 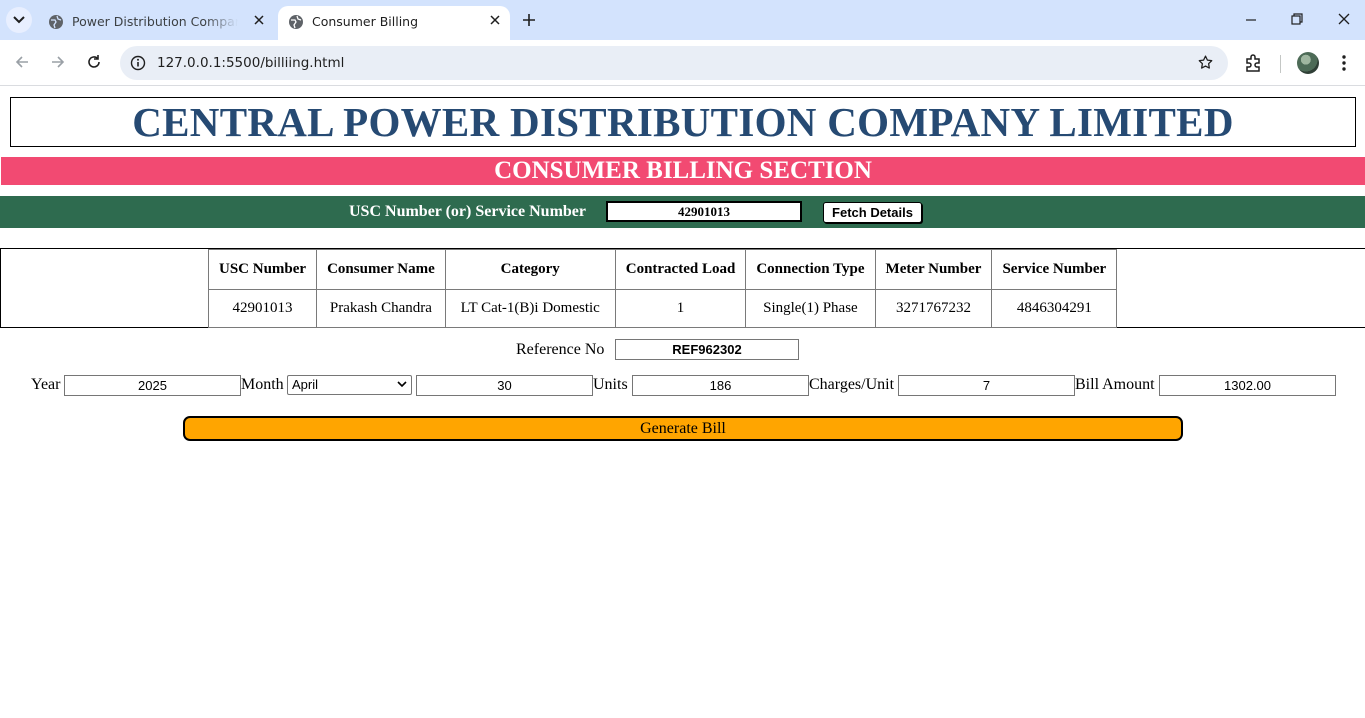 I want to click on reload-icon, so click(x=94, y=62).